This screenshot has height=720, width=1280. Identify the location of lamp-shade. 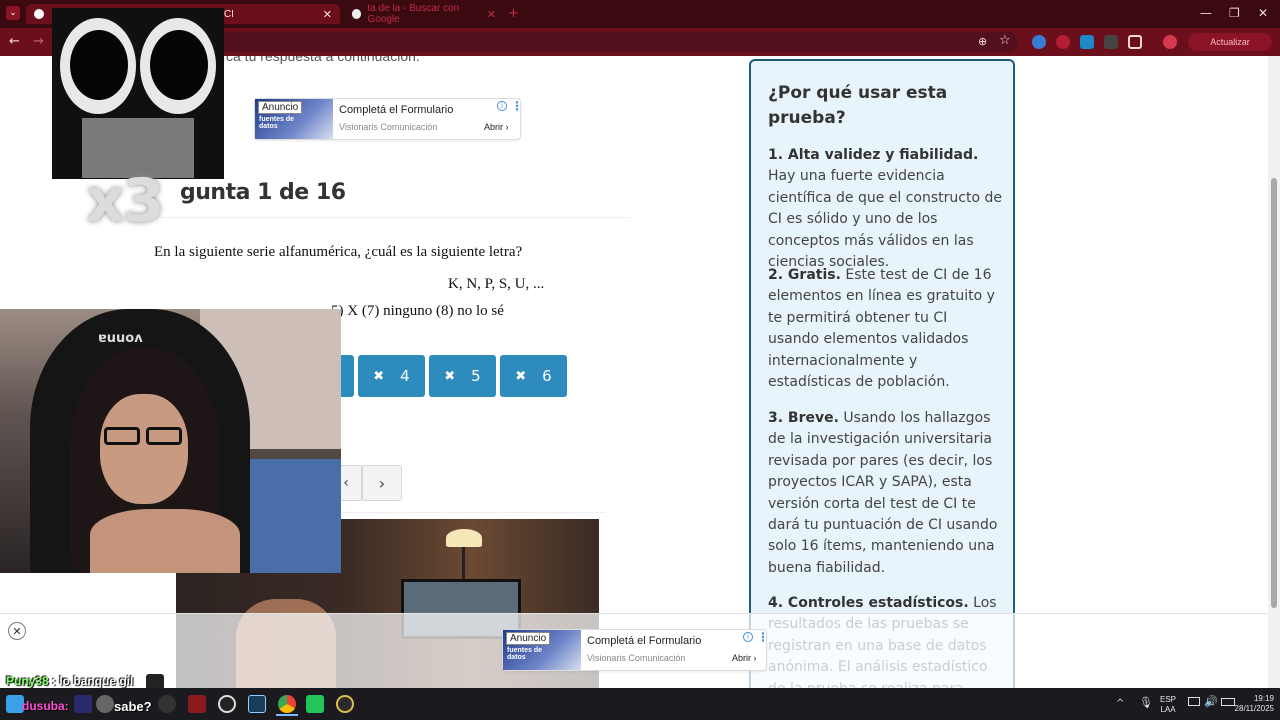
(464, 538).